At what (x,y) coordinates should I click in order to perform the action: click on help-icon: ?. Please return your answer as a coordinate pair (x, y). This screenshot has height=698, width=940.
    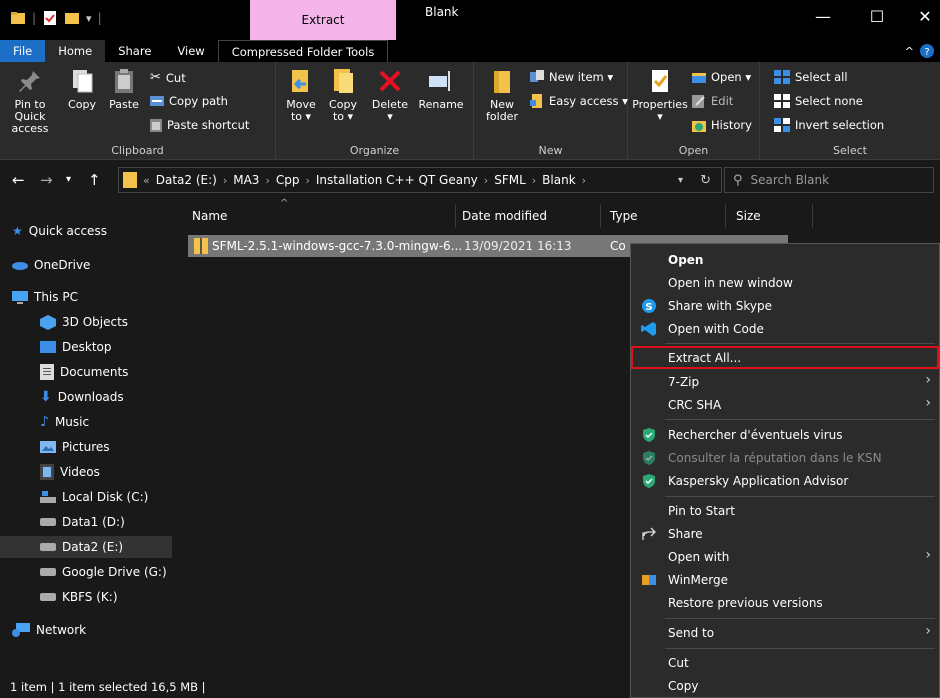
    Looking at the image, I should click on (927, 51).